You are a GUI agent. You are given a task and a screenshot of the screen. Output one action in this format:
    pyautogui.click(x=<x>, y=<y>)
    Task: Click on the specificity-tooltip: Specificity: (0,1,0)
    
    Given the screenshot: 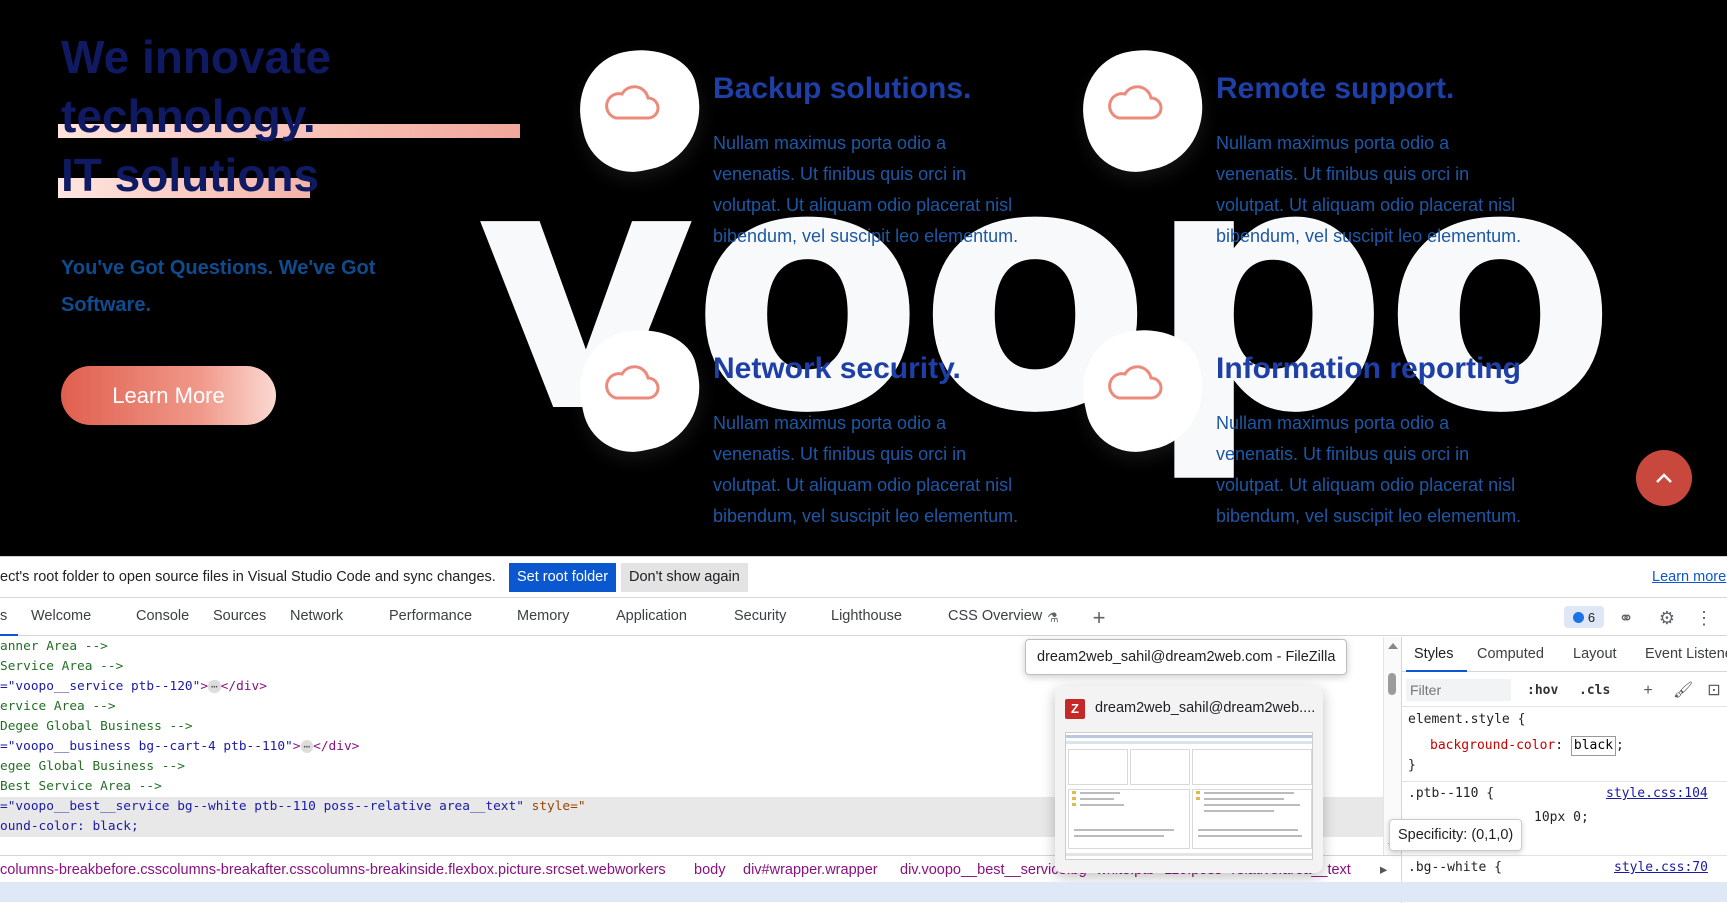 What is the action you would take?
    pyautogui.click(x=1456, y=835)
    